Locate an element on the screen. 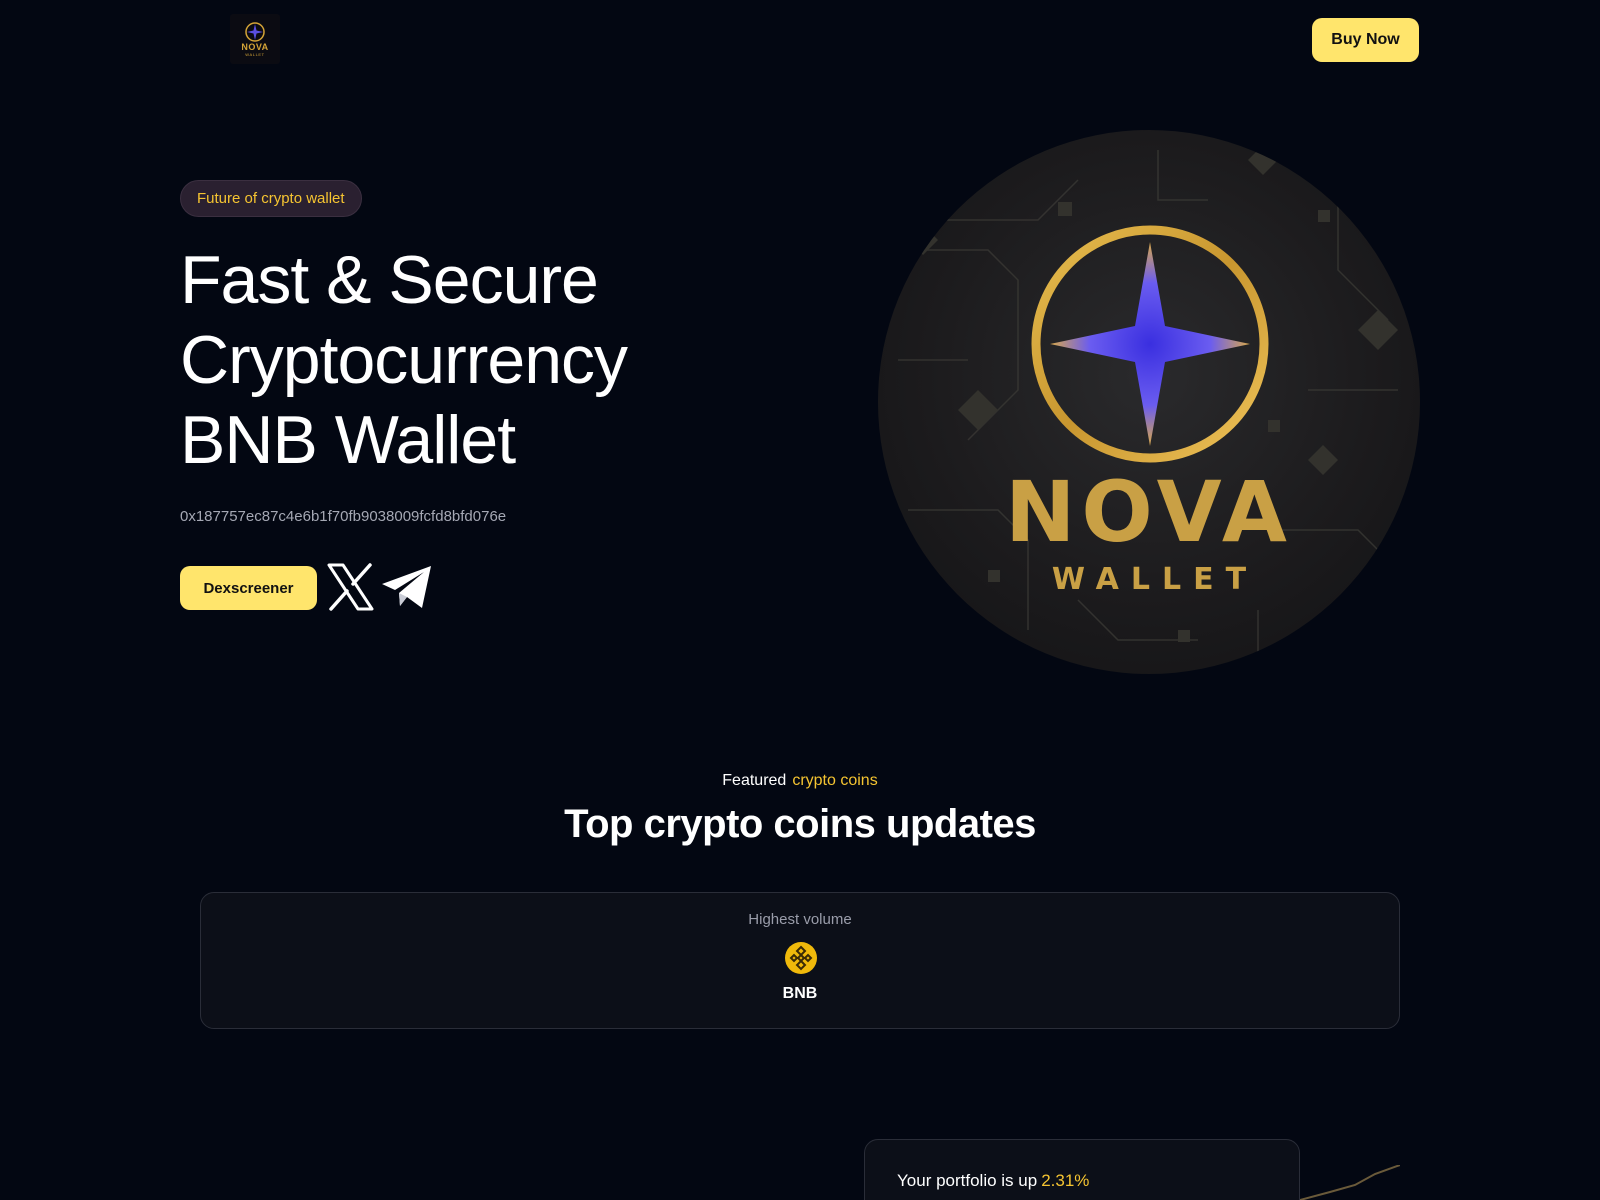 The height and width of the screenshot is (1200, 1600). logo-subtext: WALLET is located at coordinates (255, 54).